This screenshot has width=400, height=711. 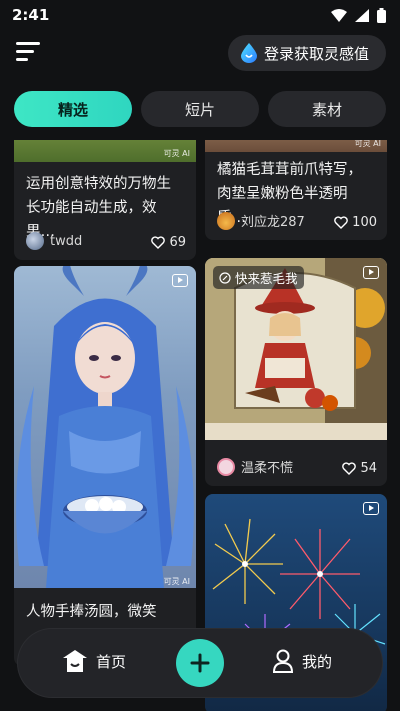 I want to click on create-button, so click(x=200, y=663).